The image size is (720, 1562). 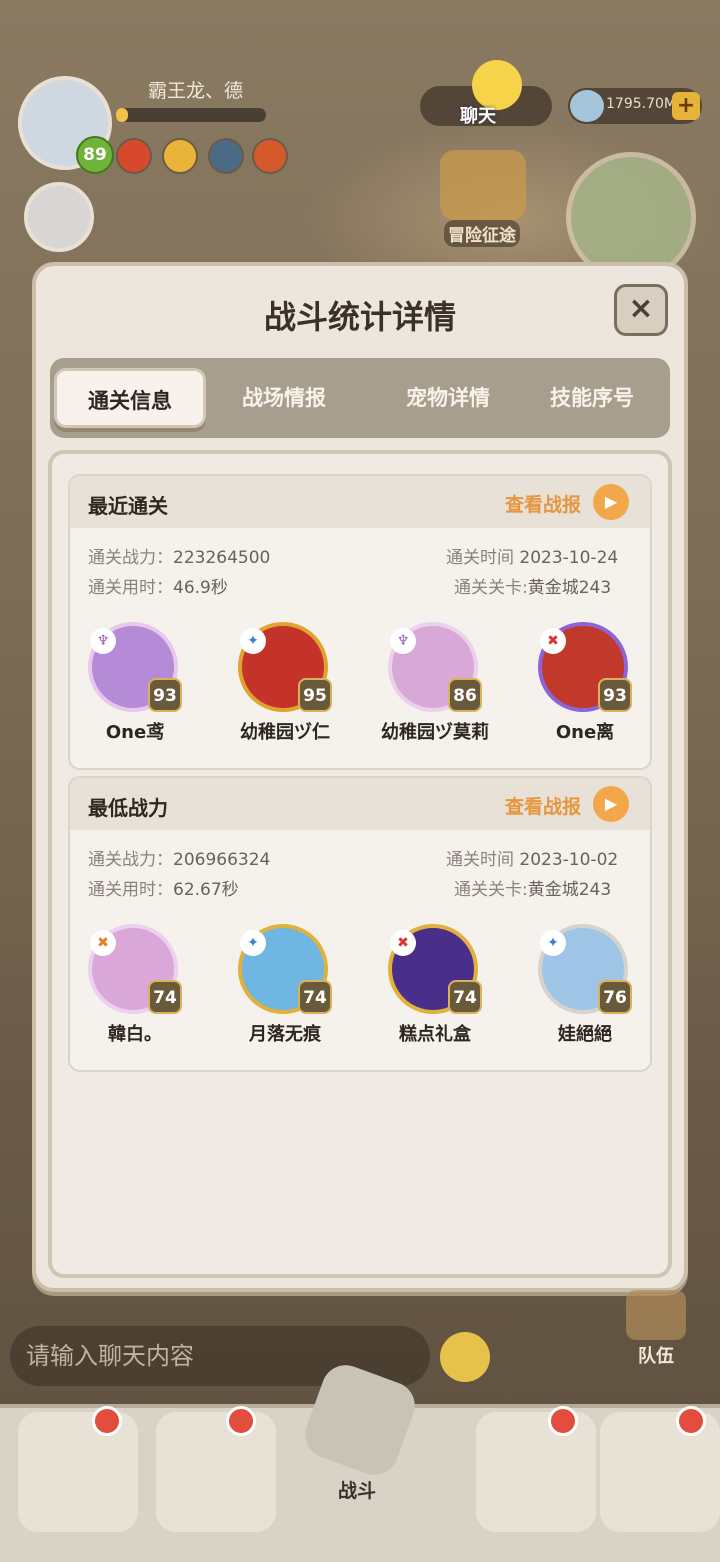 I want to click on currency-value: 1795.70M, so click(x=641, y=104).